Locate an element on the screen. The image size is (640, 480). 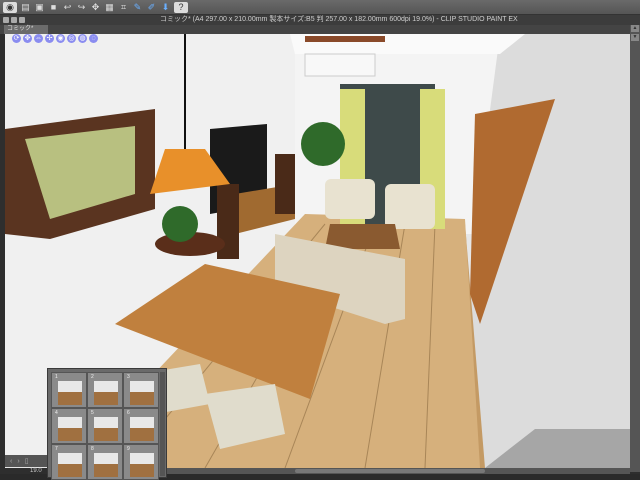
page-icon: ▯ is located at coordinates (27, 461).